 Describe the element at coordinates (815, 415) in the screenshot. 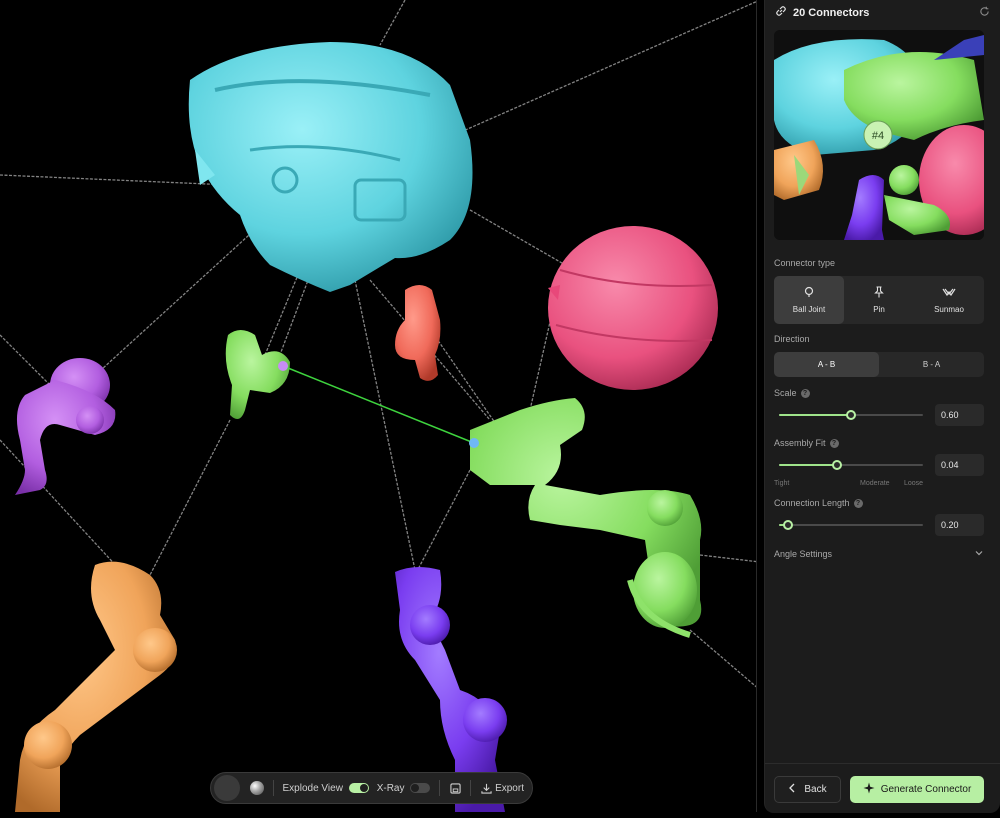

I see `scale-slider-fill` at that location.